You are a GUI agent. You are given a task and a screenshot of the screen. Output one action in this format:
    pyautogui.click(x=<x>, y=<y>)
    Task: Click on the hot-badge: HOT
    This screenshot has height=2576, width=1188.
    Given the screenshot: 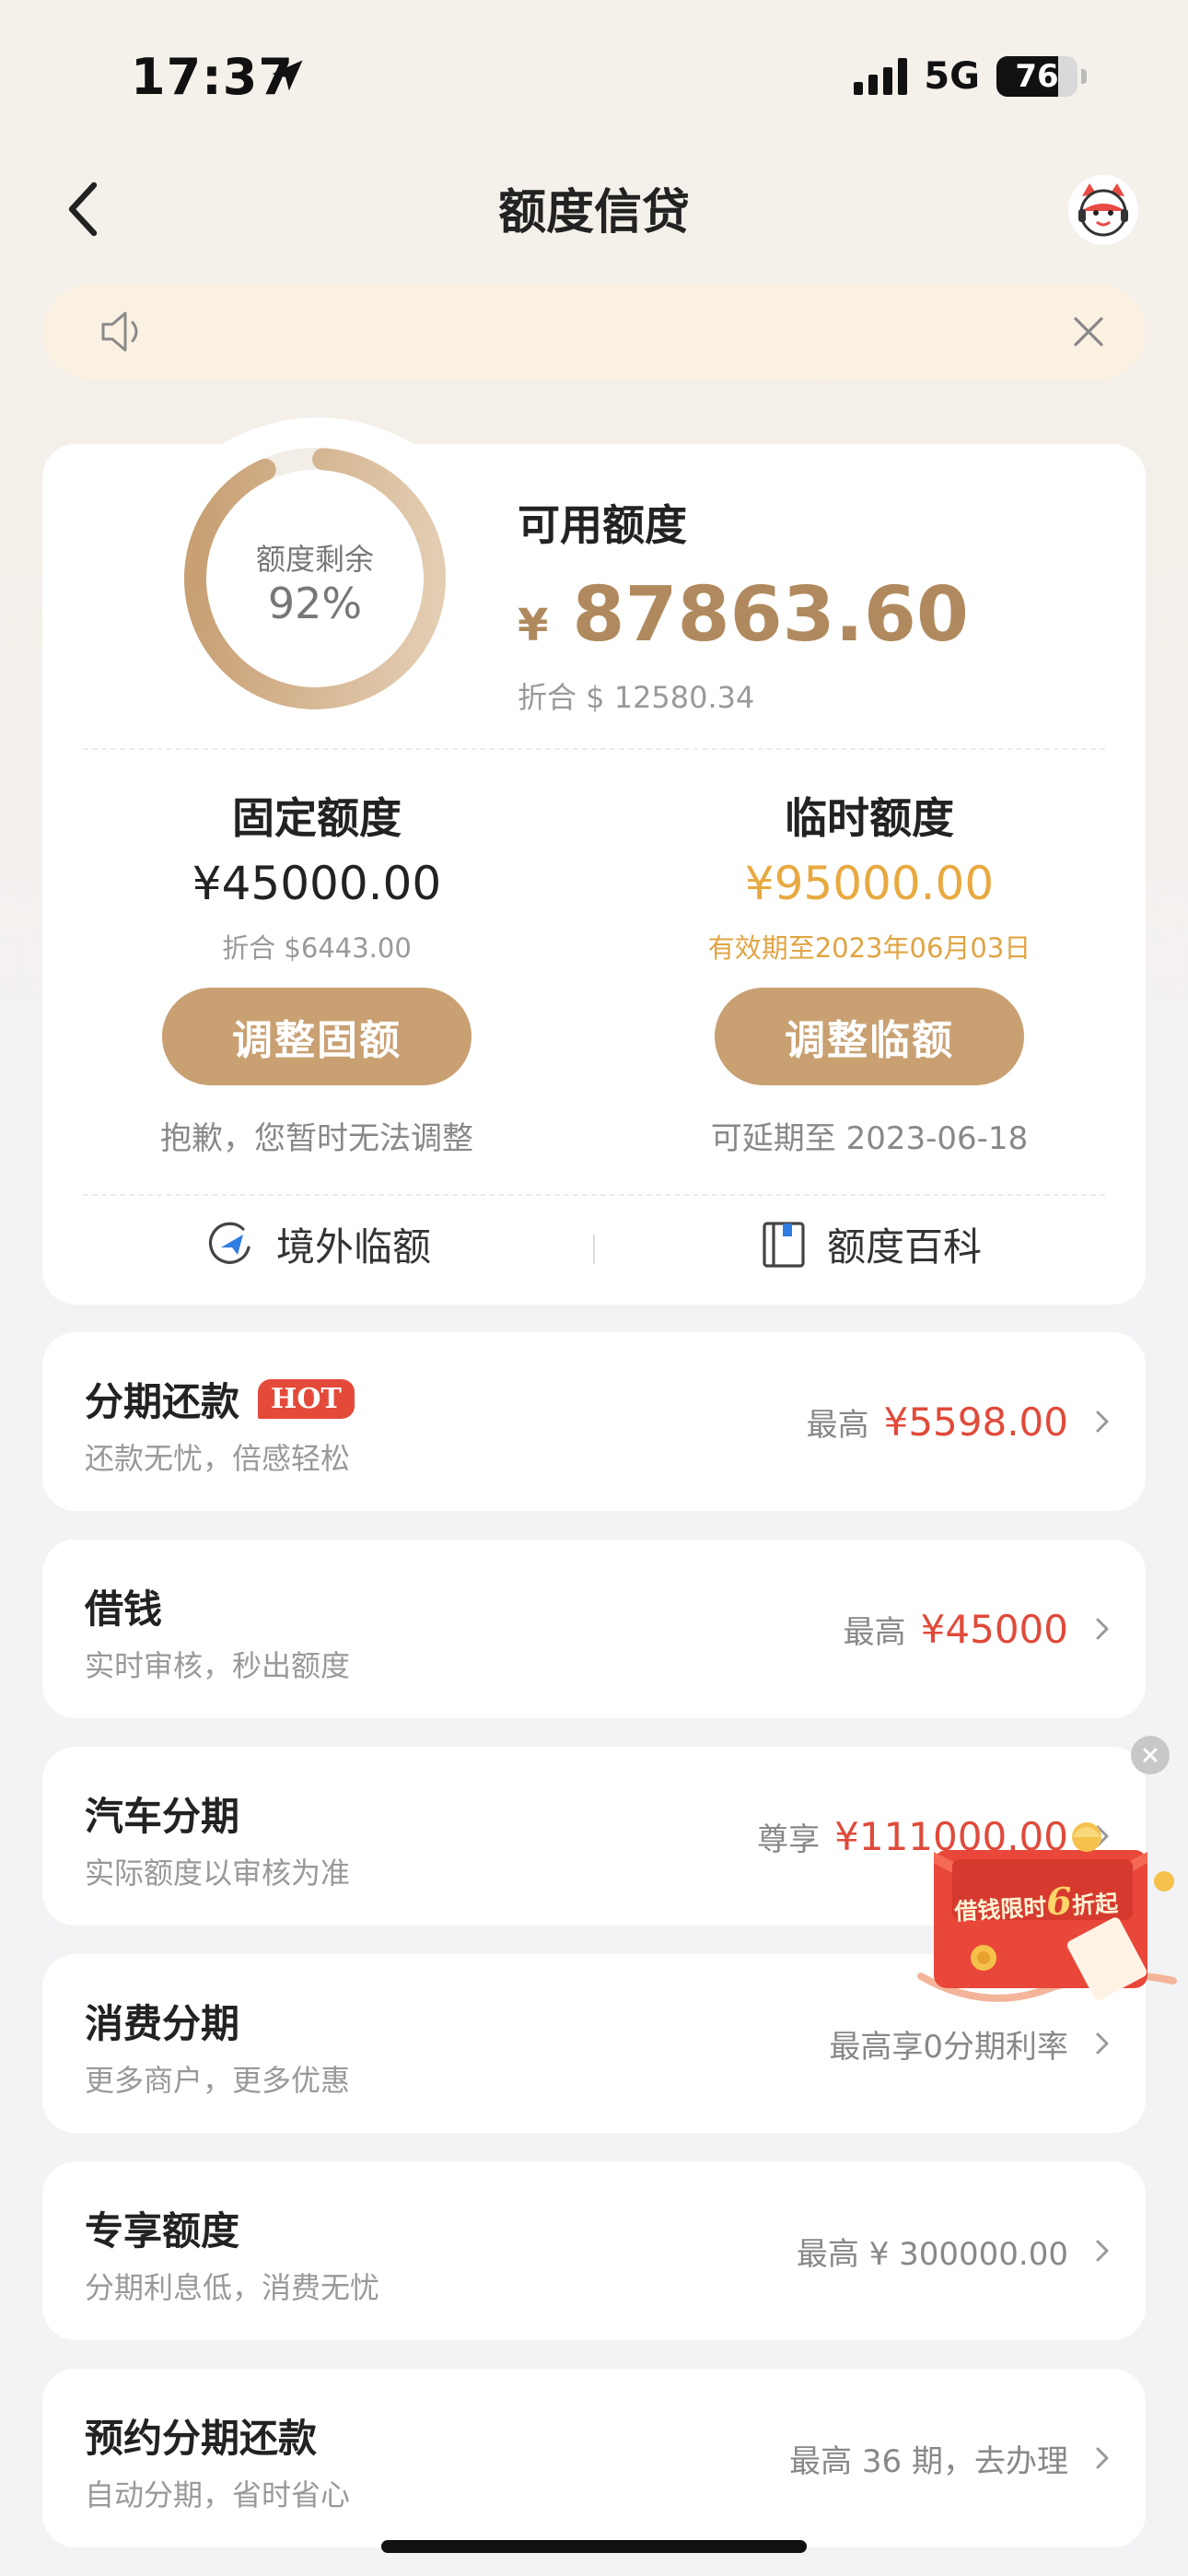 What is the action you would take?
    pyautogui.click(x=306, y=1399)
    